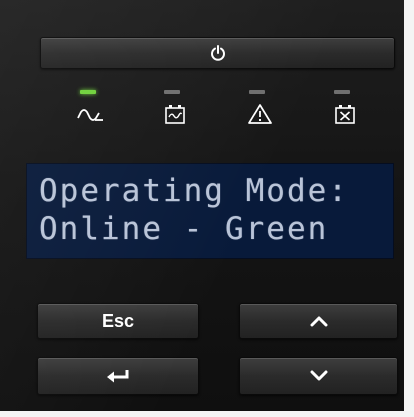 The width and height of the screenshot is (414, 417). Describe the element at coordinates (184, 229) in the screenshot. I see `lcd-line-2: Online - Green` at that location.